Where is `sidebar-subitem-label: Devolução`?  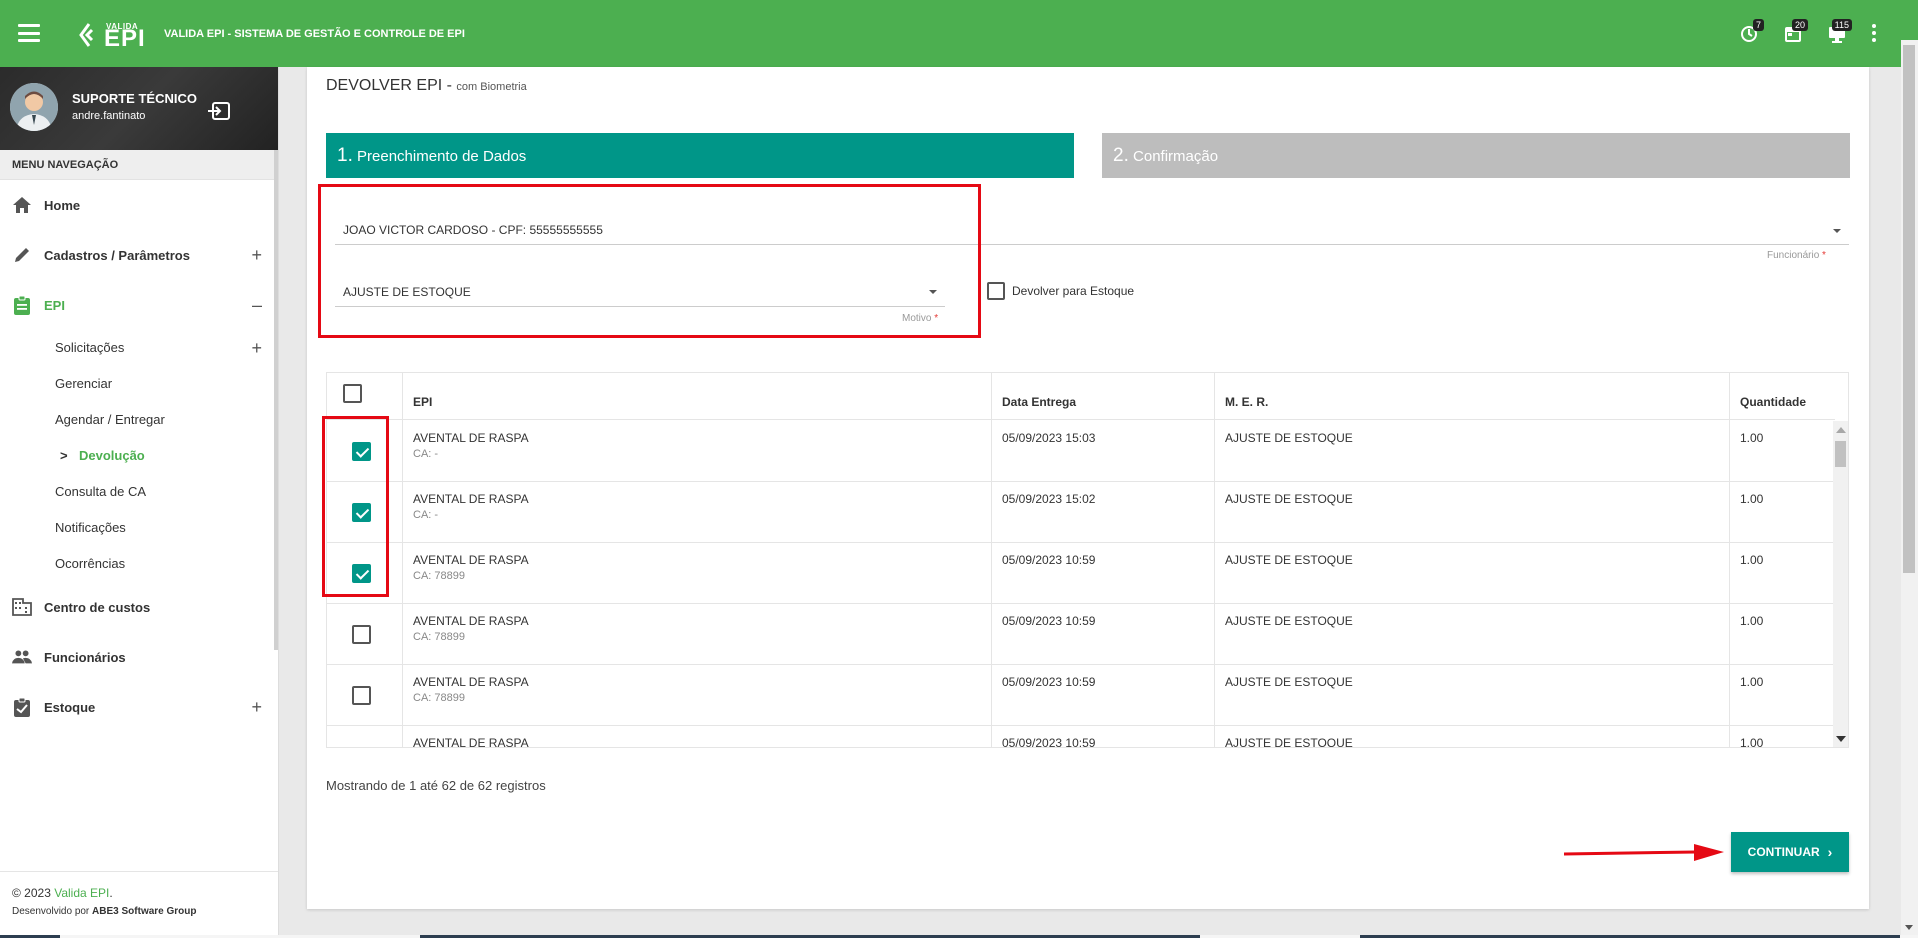 sidebar-subitem-label: Devolução is located at coordinates (112, 455).